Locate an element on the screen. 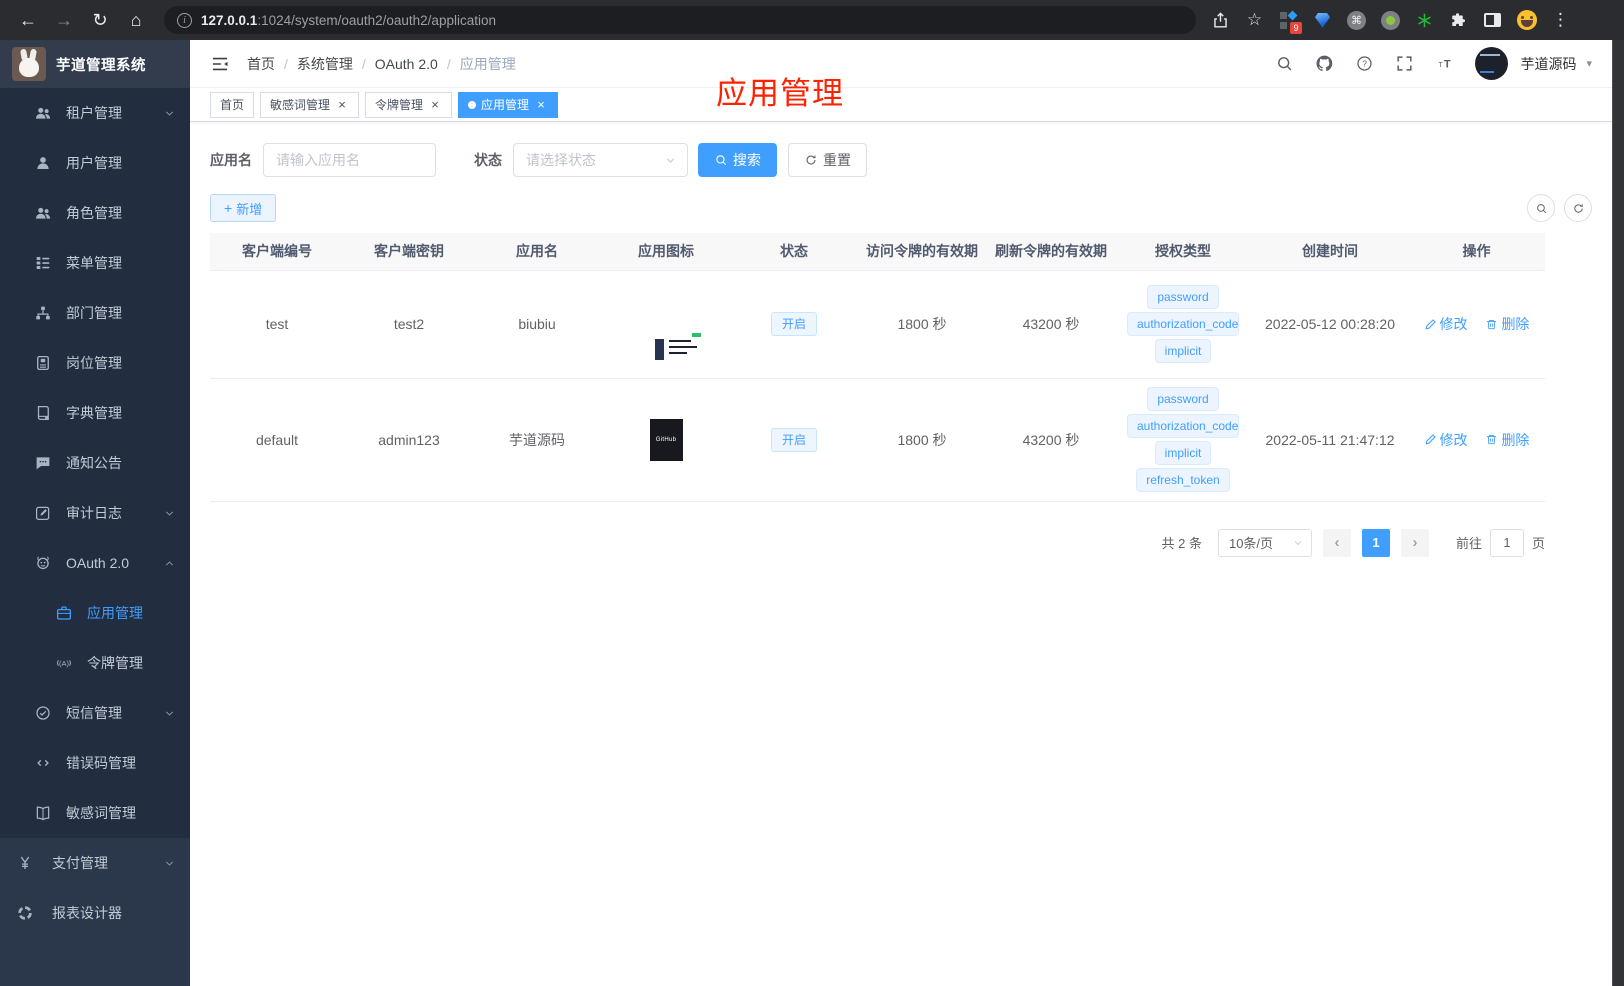 The width and height of the screenshot is (1624, 986). active-tab-dot is located at coordinates (472, 104).